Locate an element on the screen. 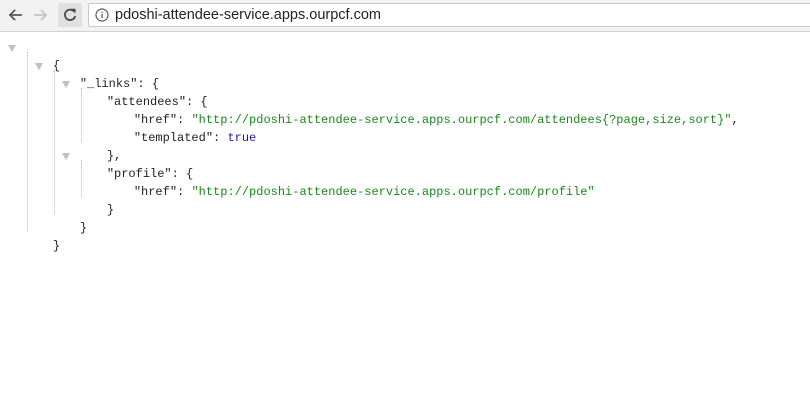 The image size is (810, 419). url-text: pdoshi-attendee-service.apps.ourpcf.com is located at coordinates (248, 15).